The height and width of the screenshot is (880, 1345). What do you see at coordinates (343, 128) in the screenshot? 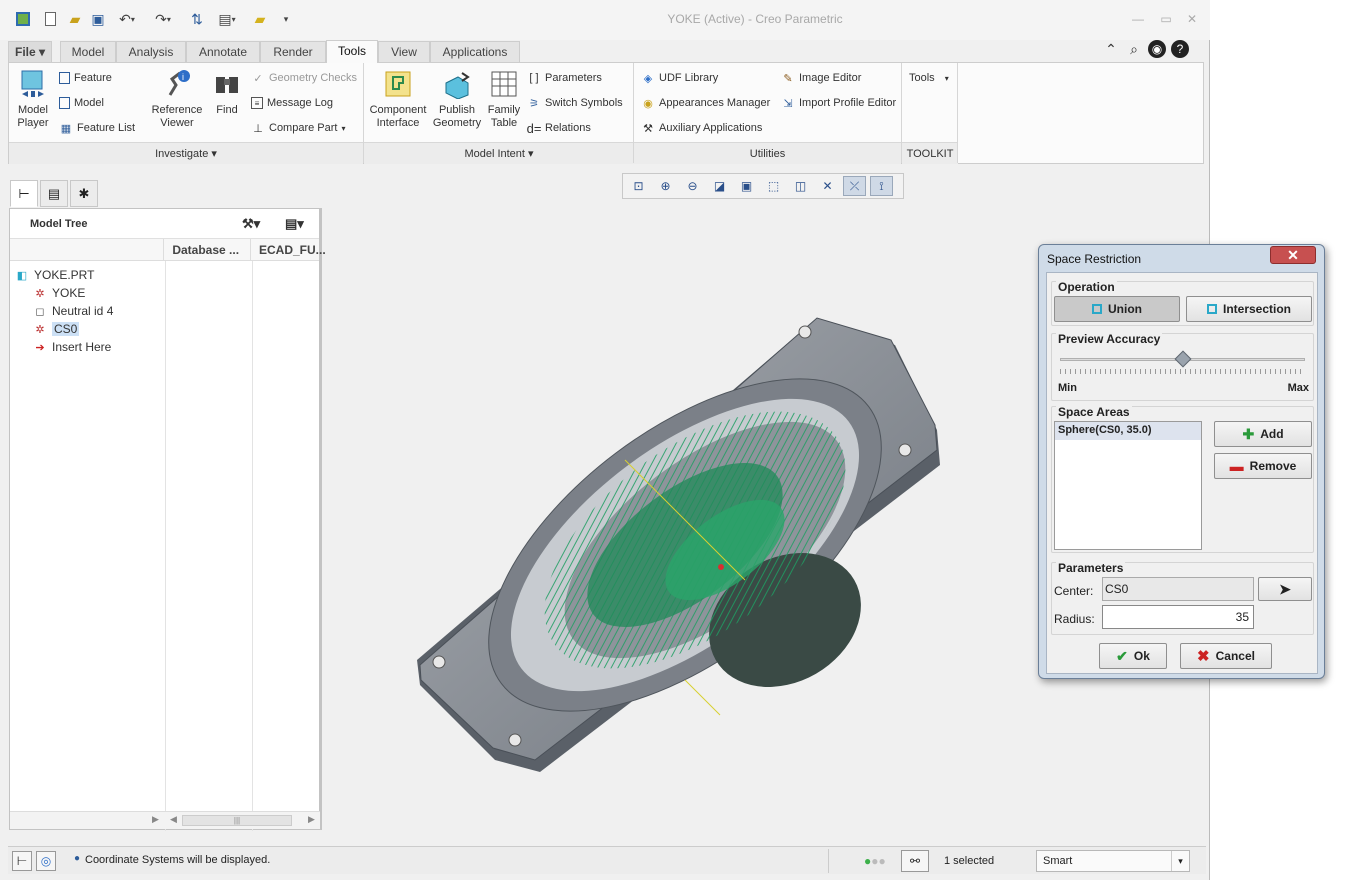
I see `compare-part-dropdown-icon: ▾` at bounding box center [343, 128].